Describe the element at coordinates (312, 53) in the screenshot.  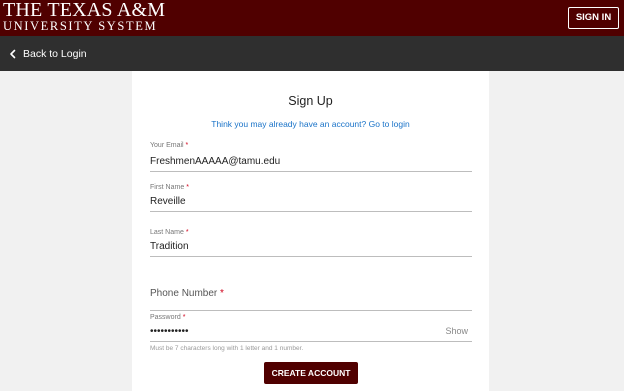
I see `sub-navigation-bar: Back to Login` at that location.